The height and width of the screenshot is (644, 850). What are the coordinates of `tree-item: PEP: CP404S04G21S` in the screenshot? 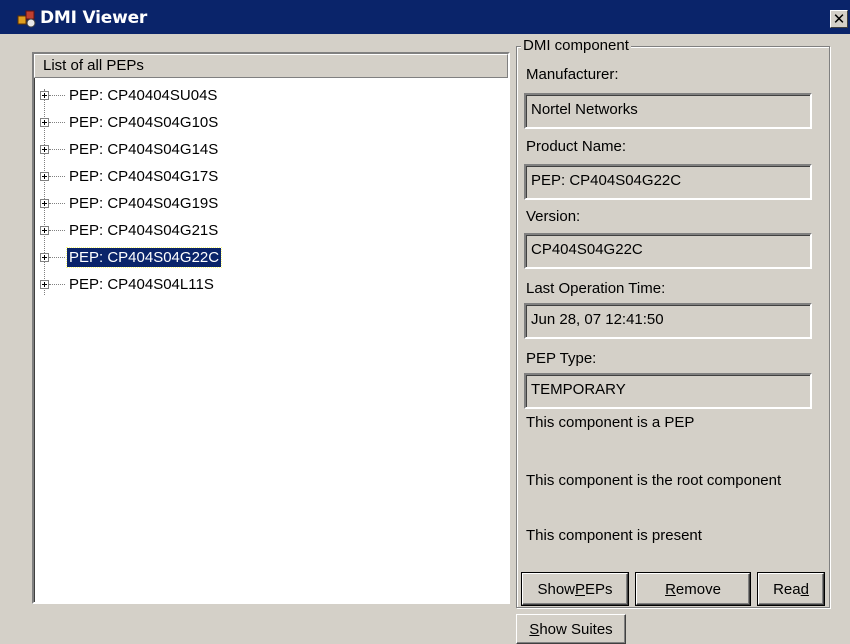 It's located at (271, 230).